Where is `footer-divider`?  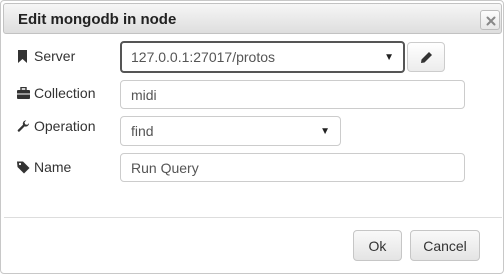
footer-divider is located at coordinates (253, 217).